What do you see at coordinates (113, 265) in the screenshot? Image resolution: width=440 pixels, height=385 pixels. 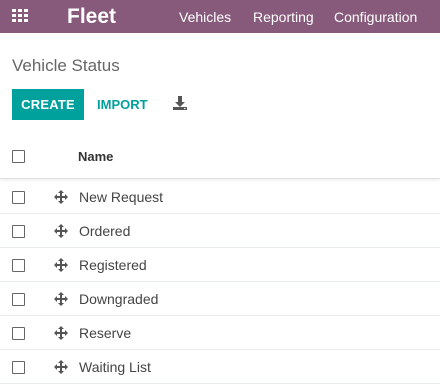 I see `row-label: Registered` at bounding box center [113, 265].